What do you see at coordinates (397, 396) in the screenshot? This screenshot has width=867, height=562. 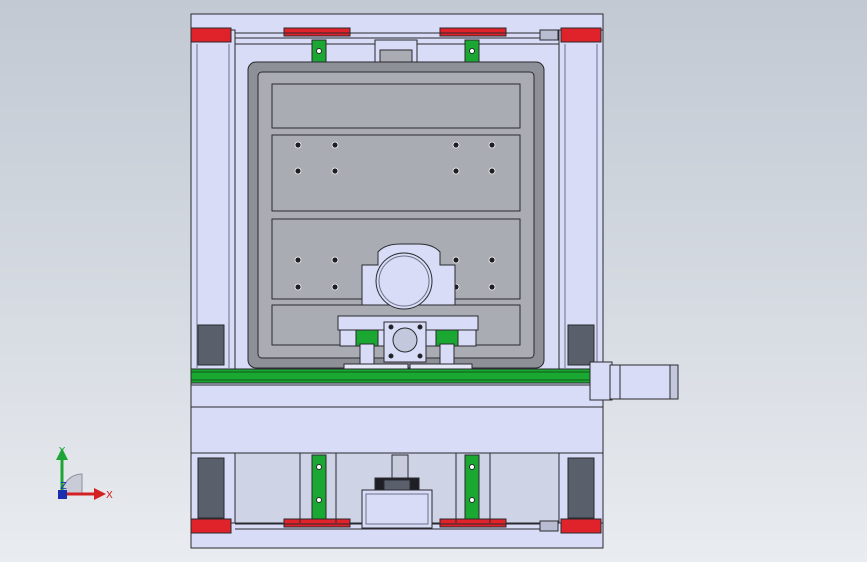 I see `middle-beam` at bounding box center [397, 396].